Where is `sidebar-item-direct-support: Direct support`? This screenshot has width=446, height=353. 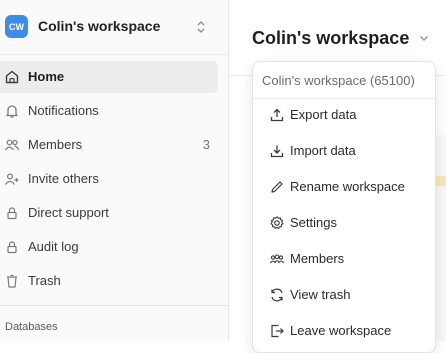 sidebar-item-direct-support: Direct support is located at coordinates (109, 213).